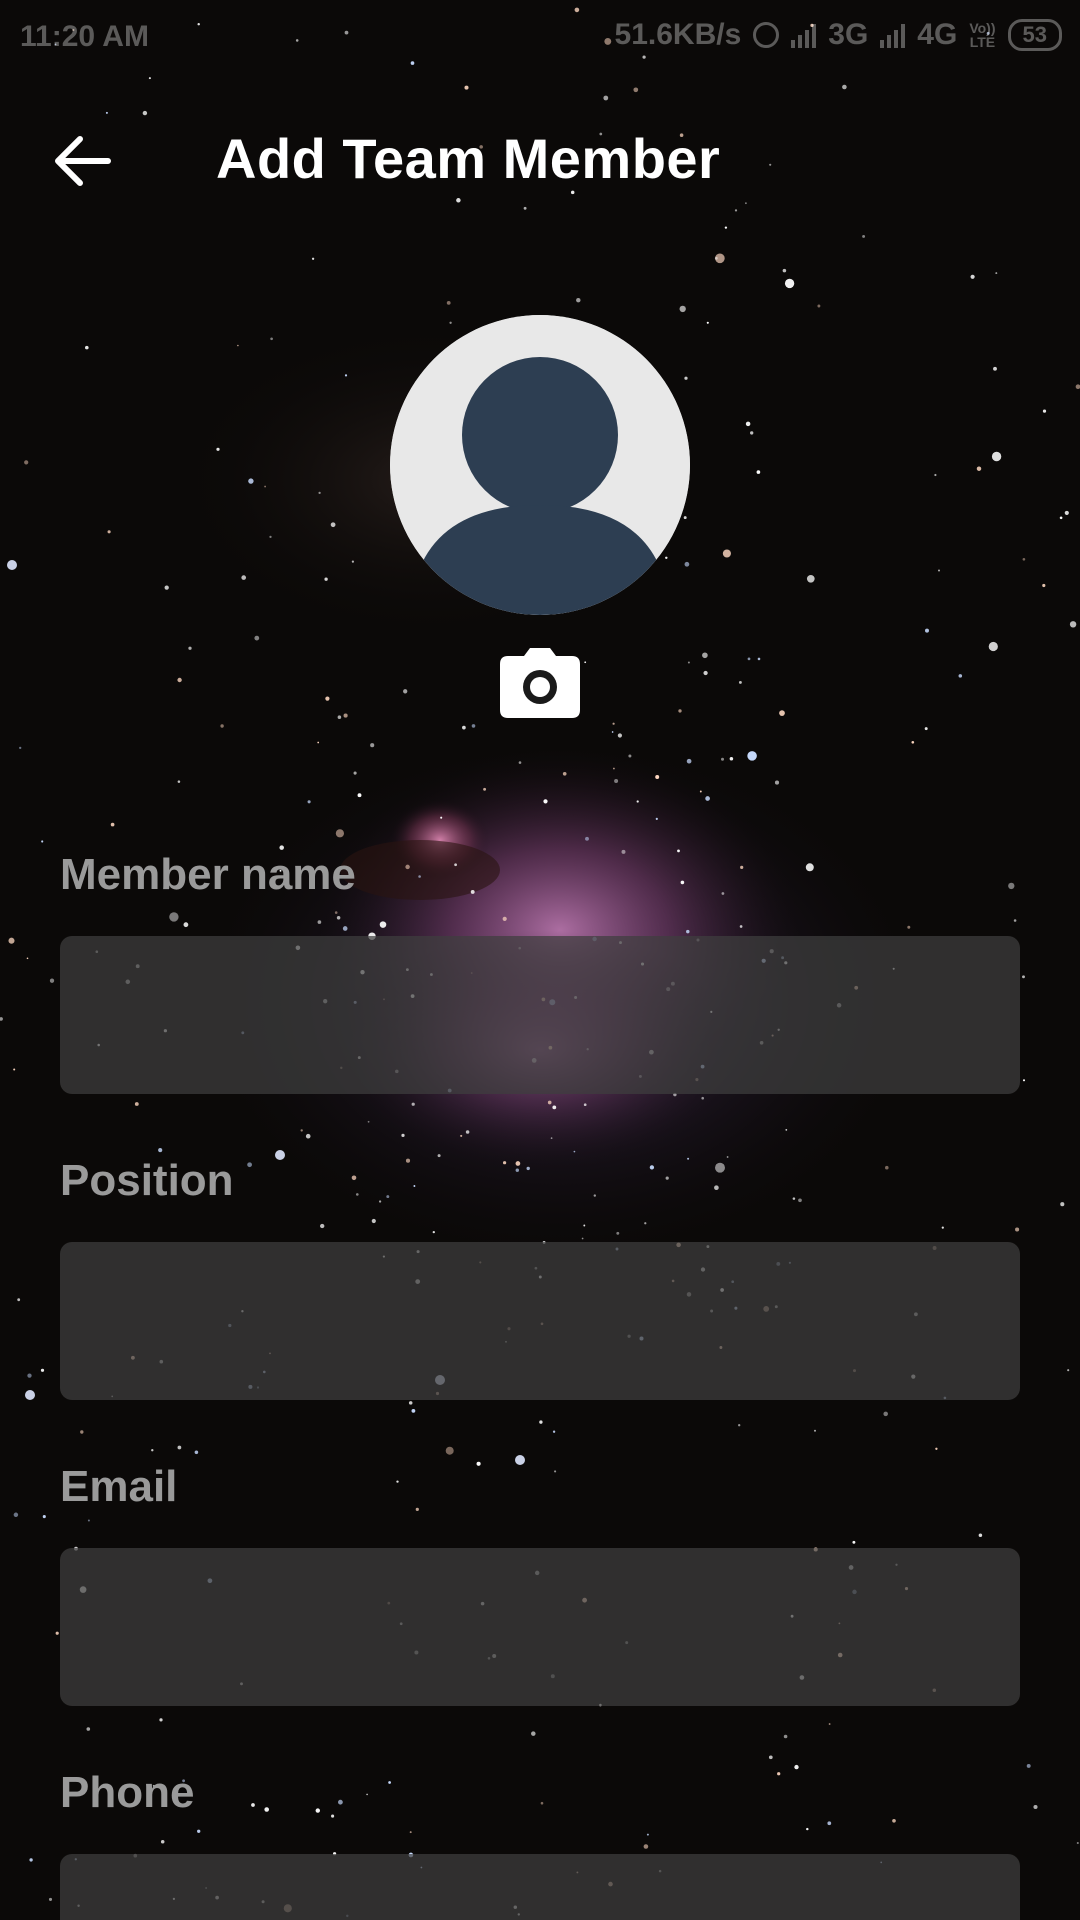 The height and width of the screenshot is (1920, 1080). What do you see at coordinates (540, 1321) in the screenshot?
I see `position-input` at bounding box center [540, 1321].